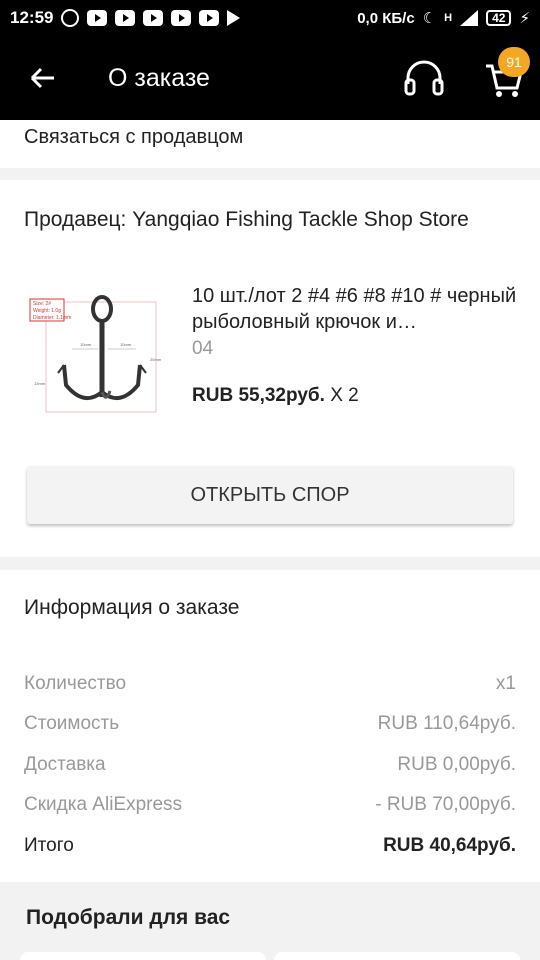  I want to click on arrow-left-icon, so click(42, 78).